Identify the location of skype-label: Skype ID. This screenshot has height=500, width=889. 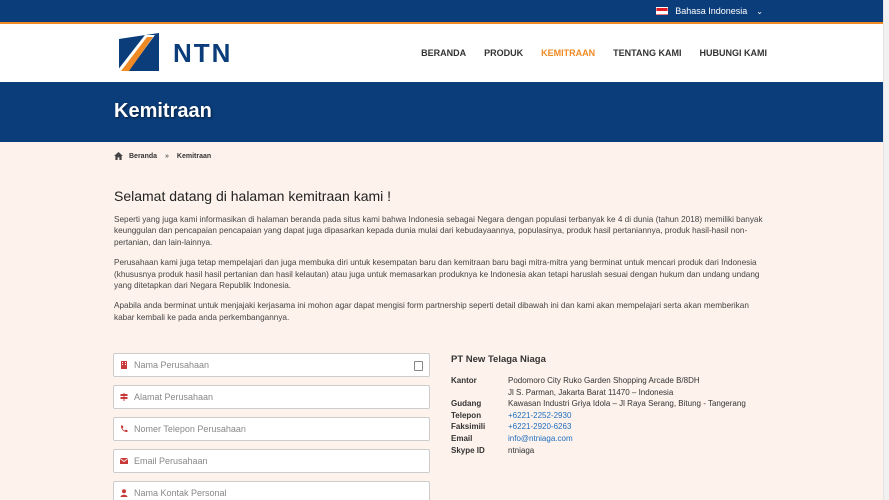
(468, 450).